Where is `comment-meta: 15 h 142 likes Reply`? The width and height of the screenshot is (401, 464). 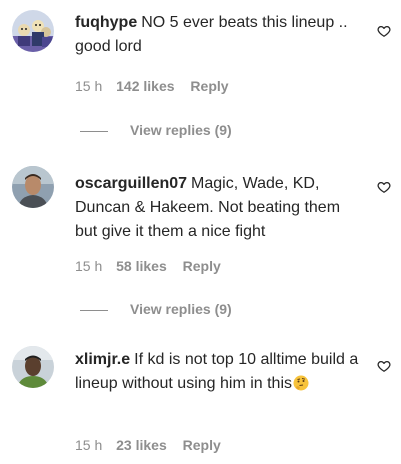
comment-meta: 15 h 142 likes Reply is located at coordinates (152, 86).